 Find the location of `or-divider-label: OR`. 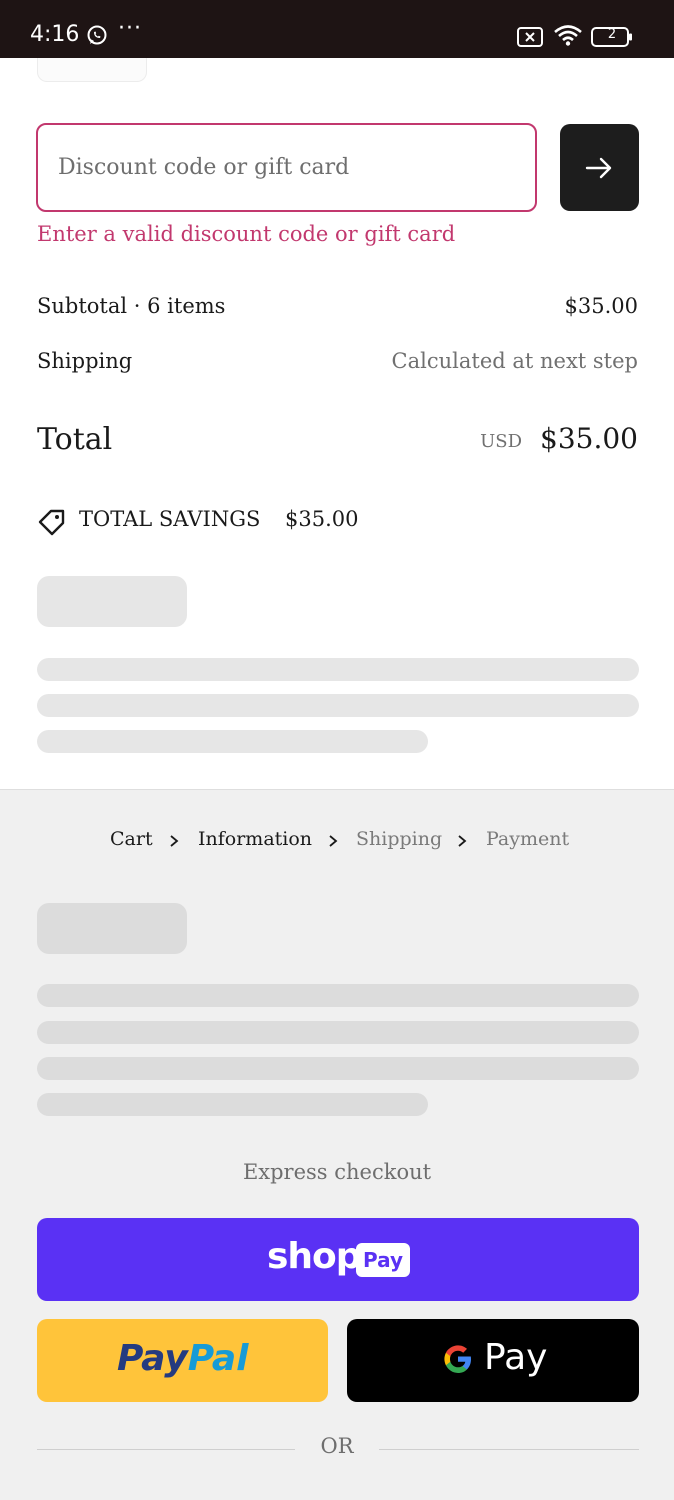

or-divider-label: OR is located at coordinates (337, 1446).